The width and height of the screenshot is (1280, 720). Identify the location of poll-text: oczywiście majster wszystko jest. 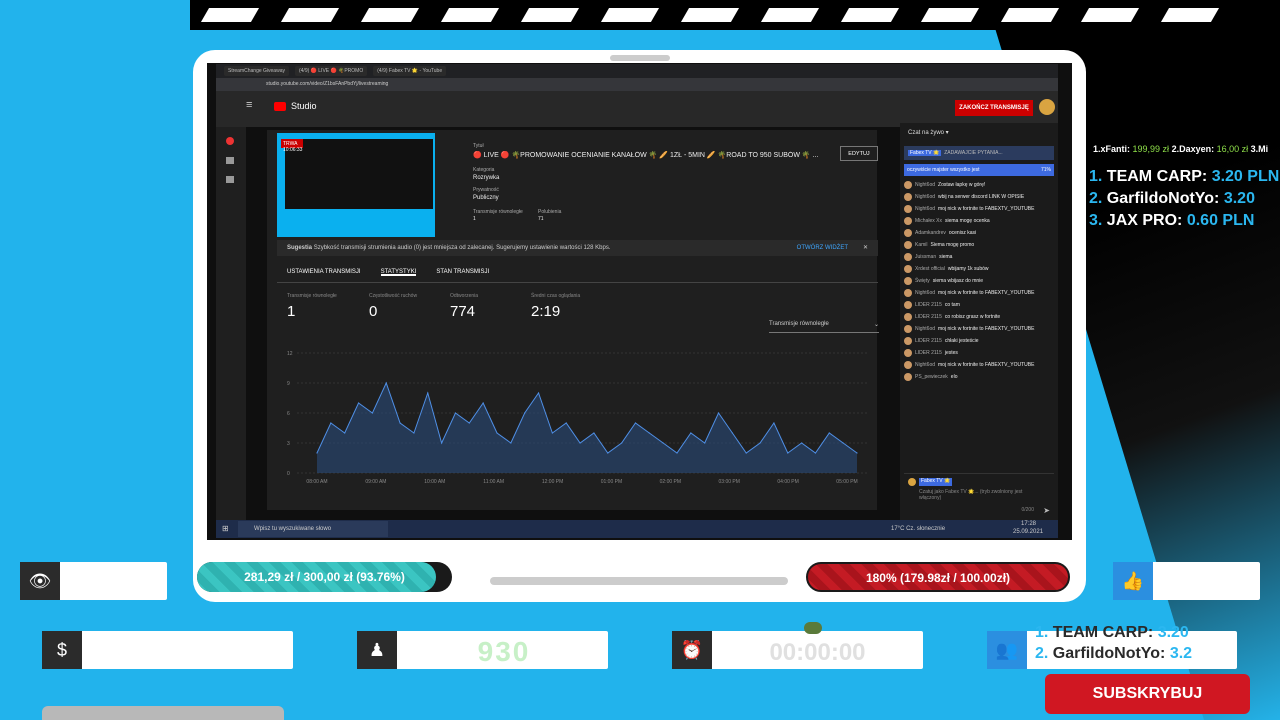
(943, 170).